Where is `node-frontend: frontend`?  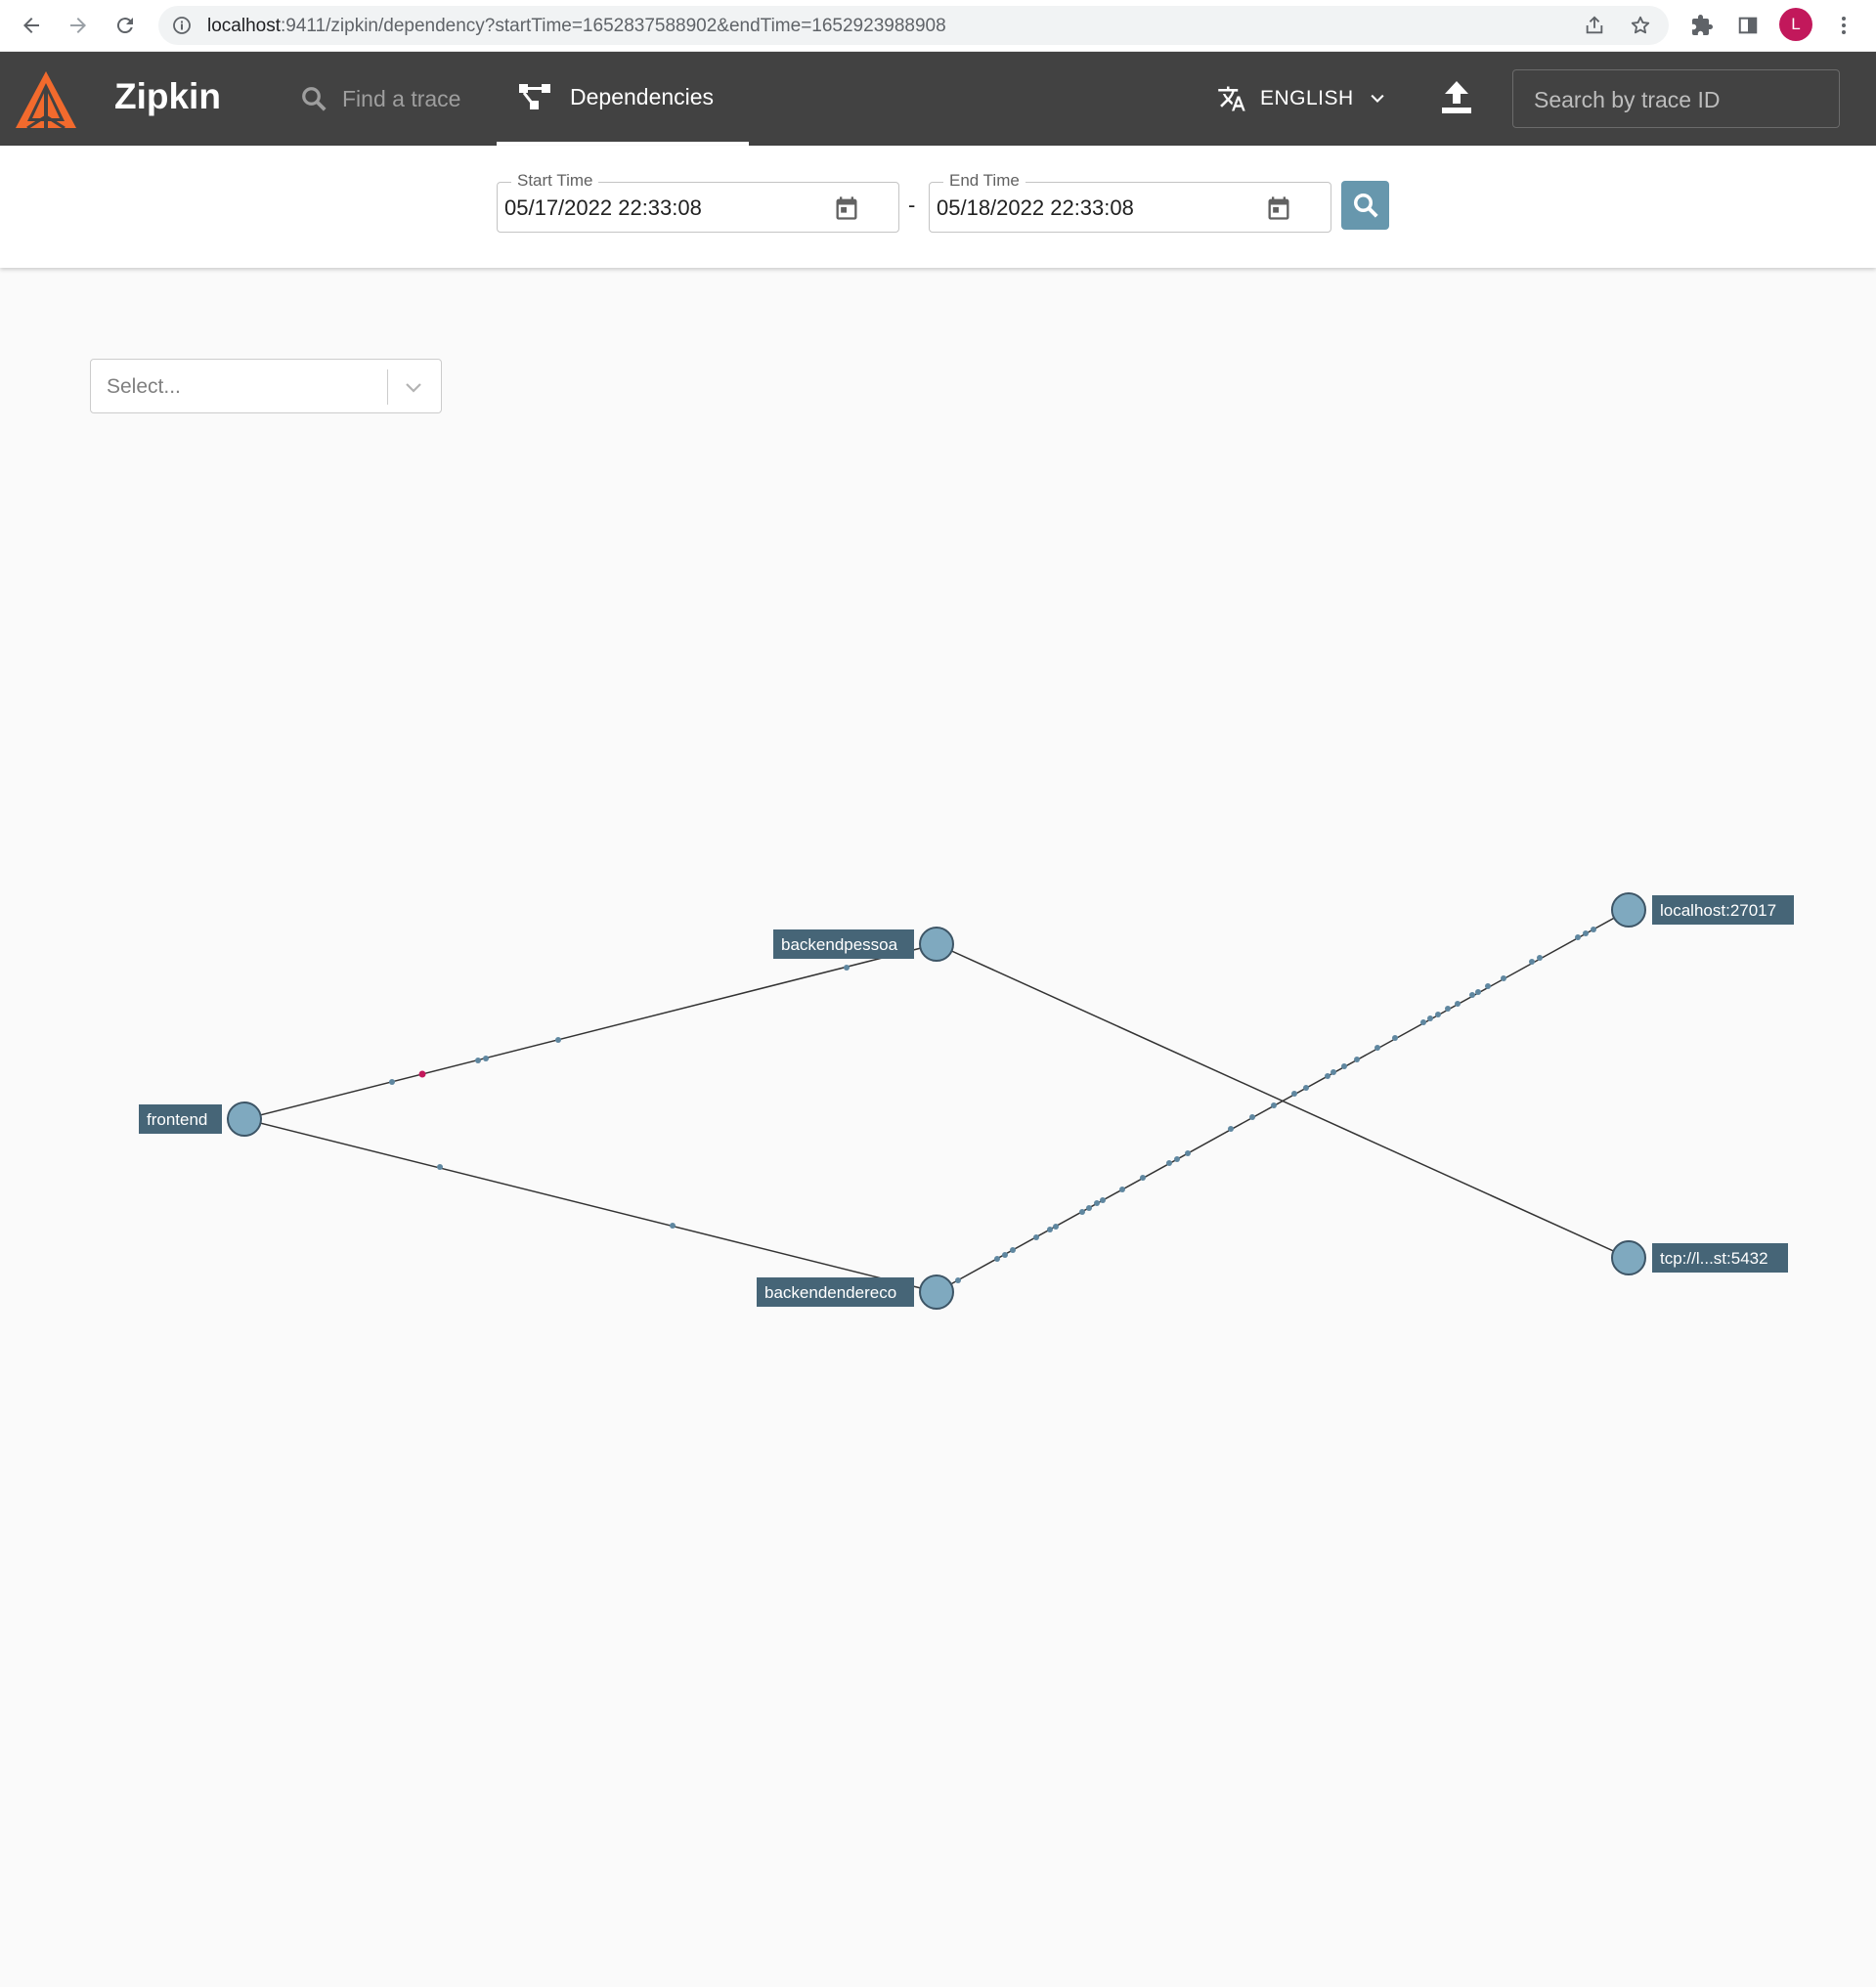
node-frontend: frontend is located at coordinates (200, 1119).